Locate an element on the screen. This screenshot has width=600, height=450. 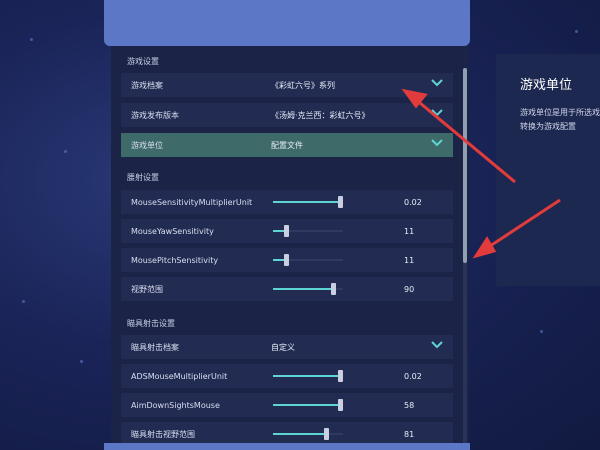
slider-row: AimDownSightsMouse 58 is located at coordinates (287, 405).